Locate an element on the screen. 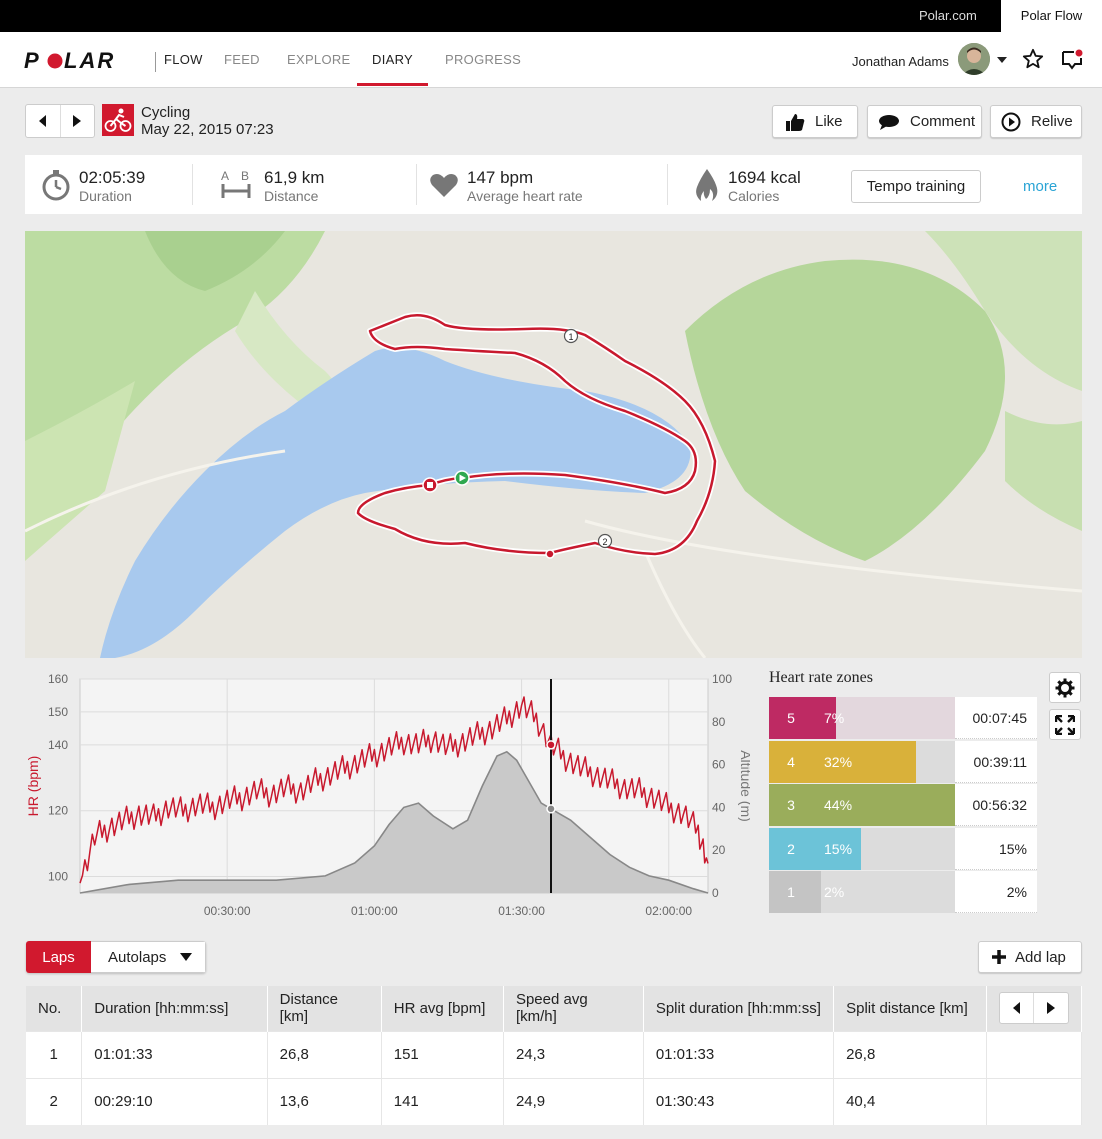  calories-value: 1694 kcal is located at coordinates (764, 177).